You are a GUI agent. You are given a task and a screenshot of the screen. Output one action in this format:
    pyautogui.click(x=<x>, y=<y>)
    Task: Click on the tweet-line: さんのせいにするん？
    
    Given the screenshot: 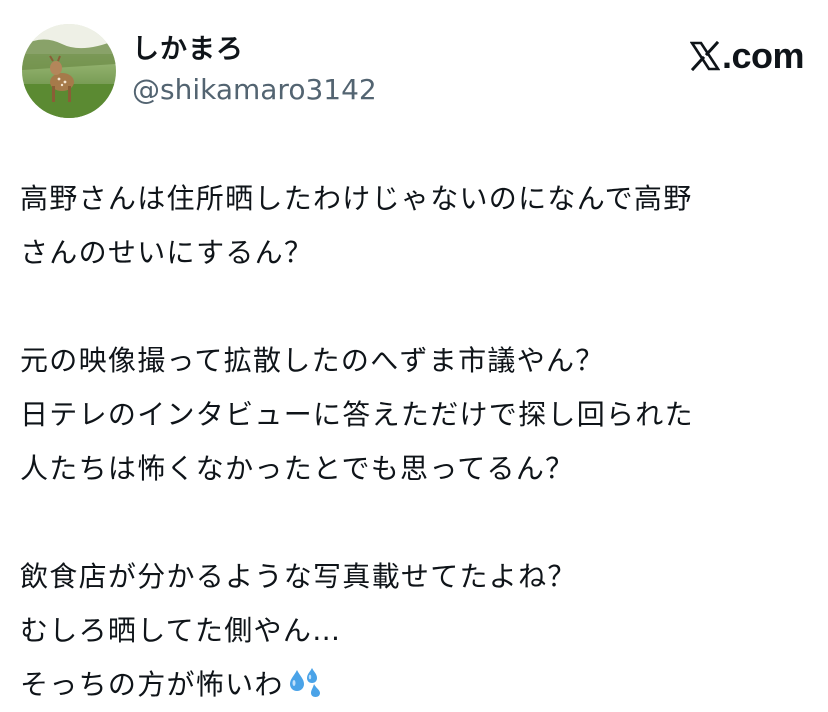 What is the action you would take?
    pyautogui.click(x=167, y=252)
    